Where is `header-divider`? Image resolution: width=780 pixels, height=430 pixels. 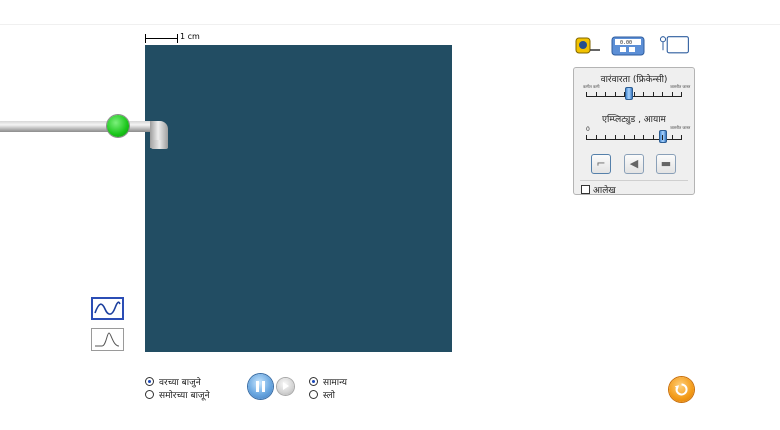 header-divider is located at coordinates (390, 24).